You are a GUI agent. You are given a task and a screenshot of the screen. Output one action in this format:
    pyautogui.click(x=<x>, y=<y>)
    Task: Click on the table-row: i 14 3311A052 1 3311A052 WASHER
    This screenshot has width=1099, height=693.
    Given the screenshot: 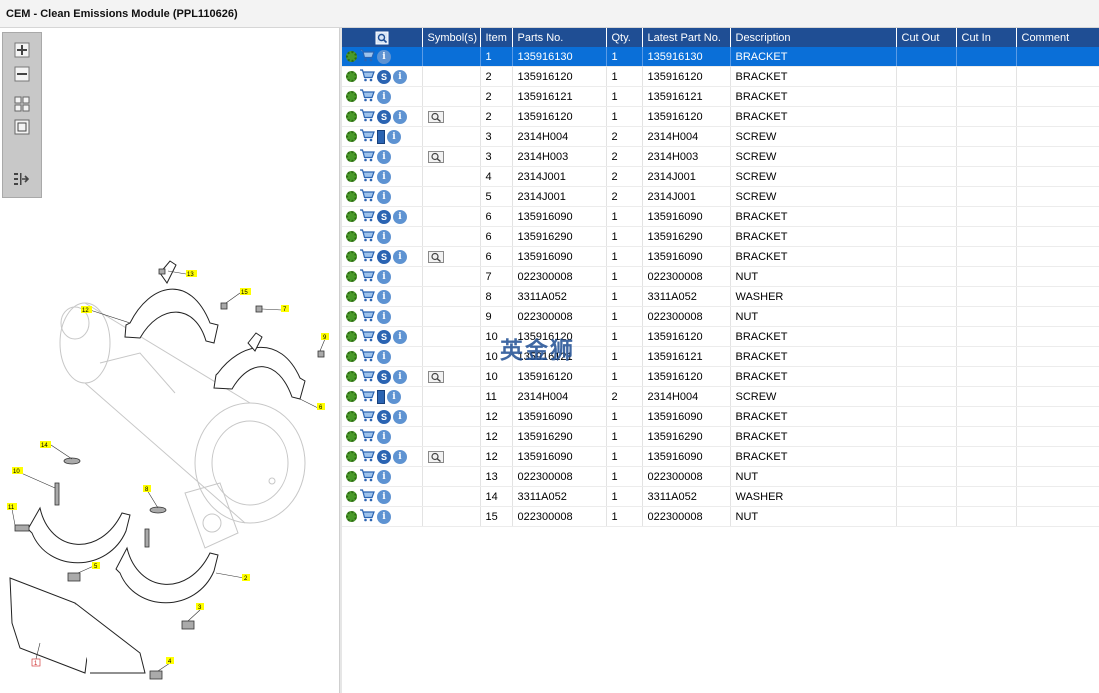 What is the action you would take?
    pyautogui.click(x=720, y=496)
    